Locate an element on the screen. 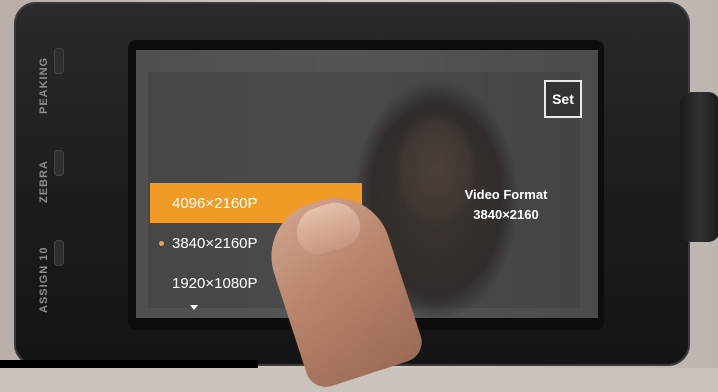 The width and height of the screenshot is (718, 392). format-option-label: 1920×1080P is located at coordinates (215, 283).